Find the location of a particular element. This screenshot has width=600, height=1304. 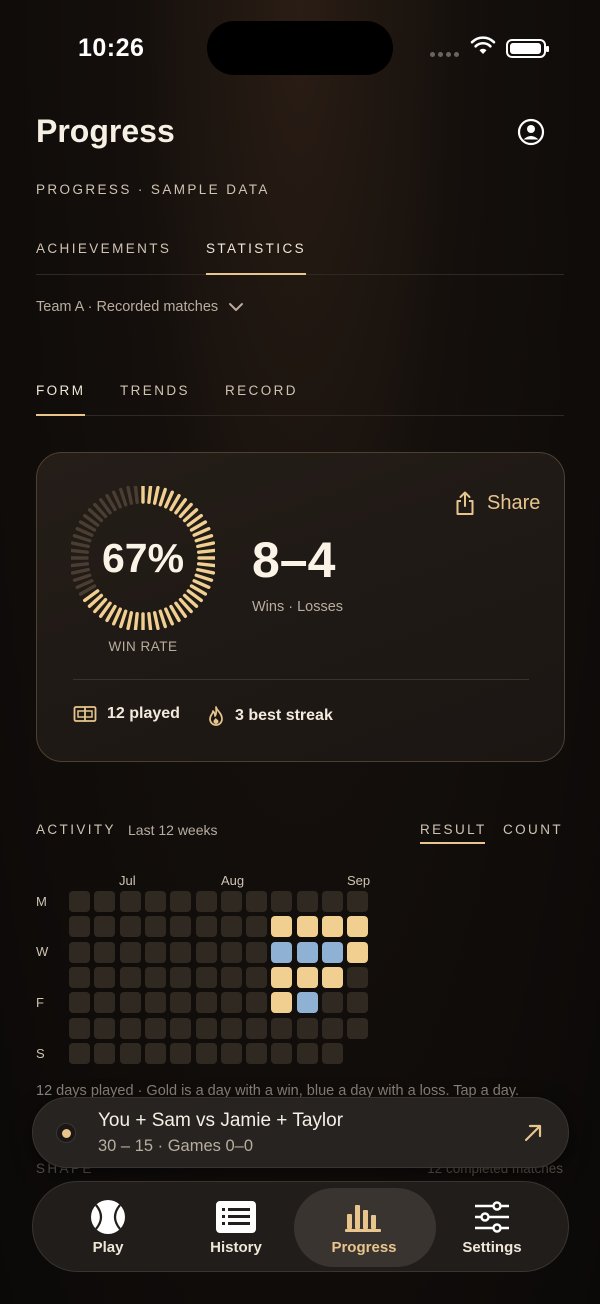

court-icon is located at coordinates (85, 714).